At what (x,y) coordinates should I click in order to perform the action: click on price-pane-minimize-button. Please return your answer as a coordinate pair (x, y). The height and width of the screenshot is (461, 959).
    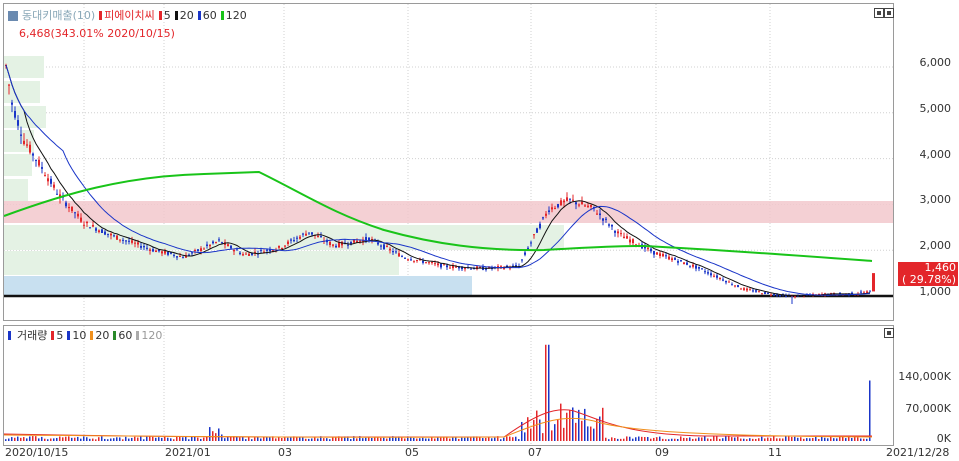
    Looking at the image, I should click on (879, 13).